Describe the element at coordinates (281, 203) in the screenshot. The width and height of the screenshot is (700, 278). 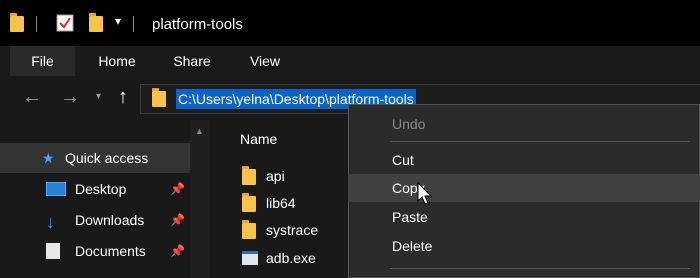
I see `file-name: lib64` at that location.